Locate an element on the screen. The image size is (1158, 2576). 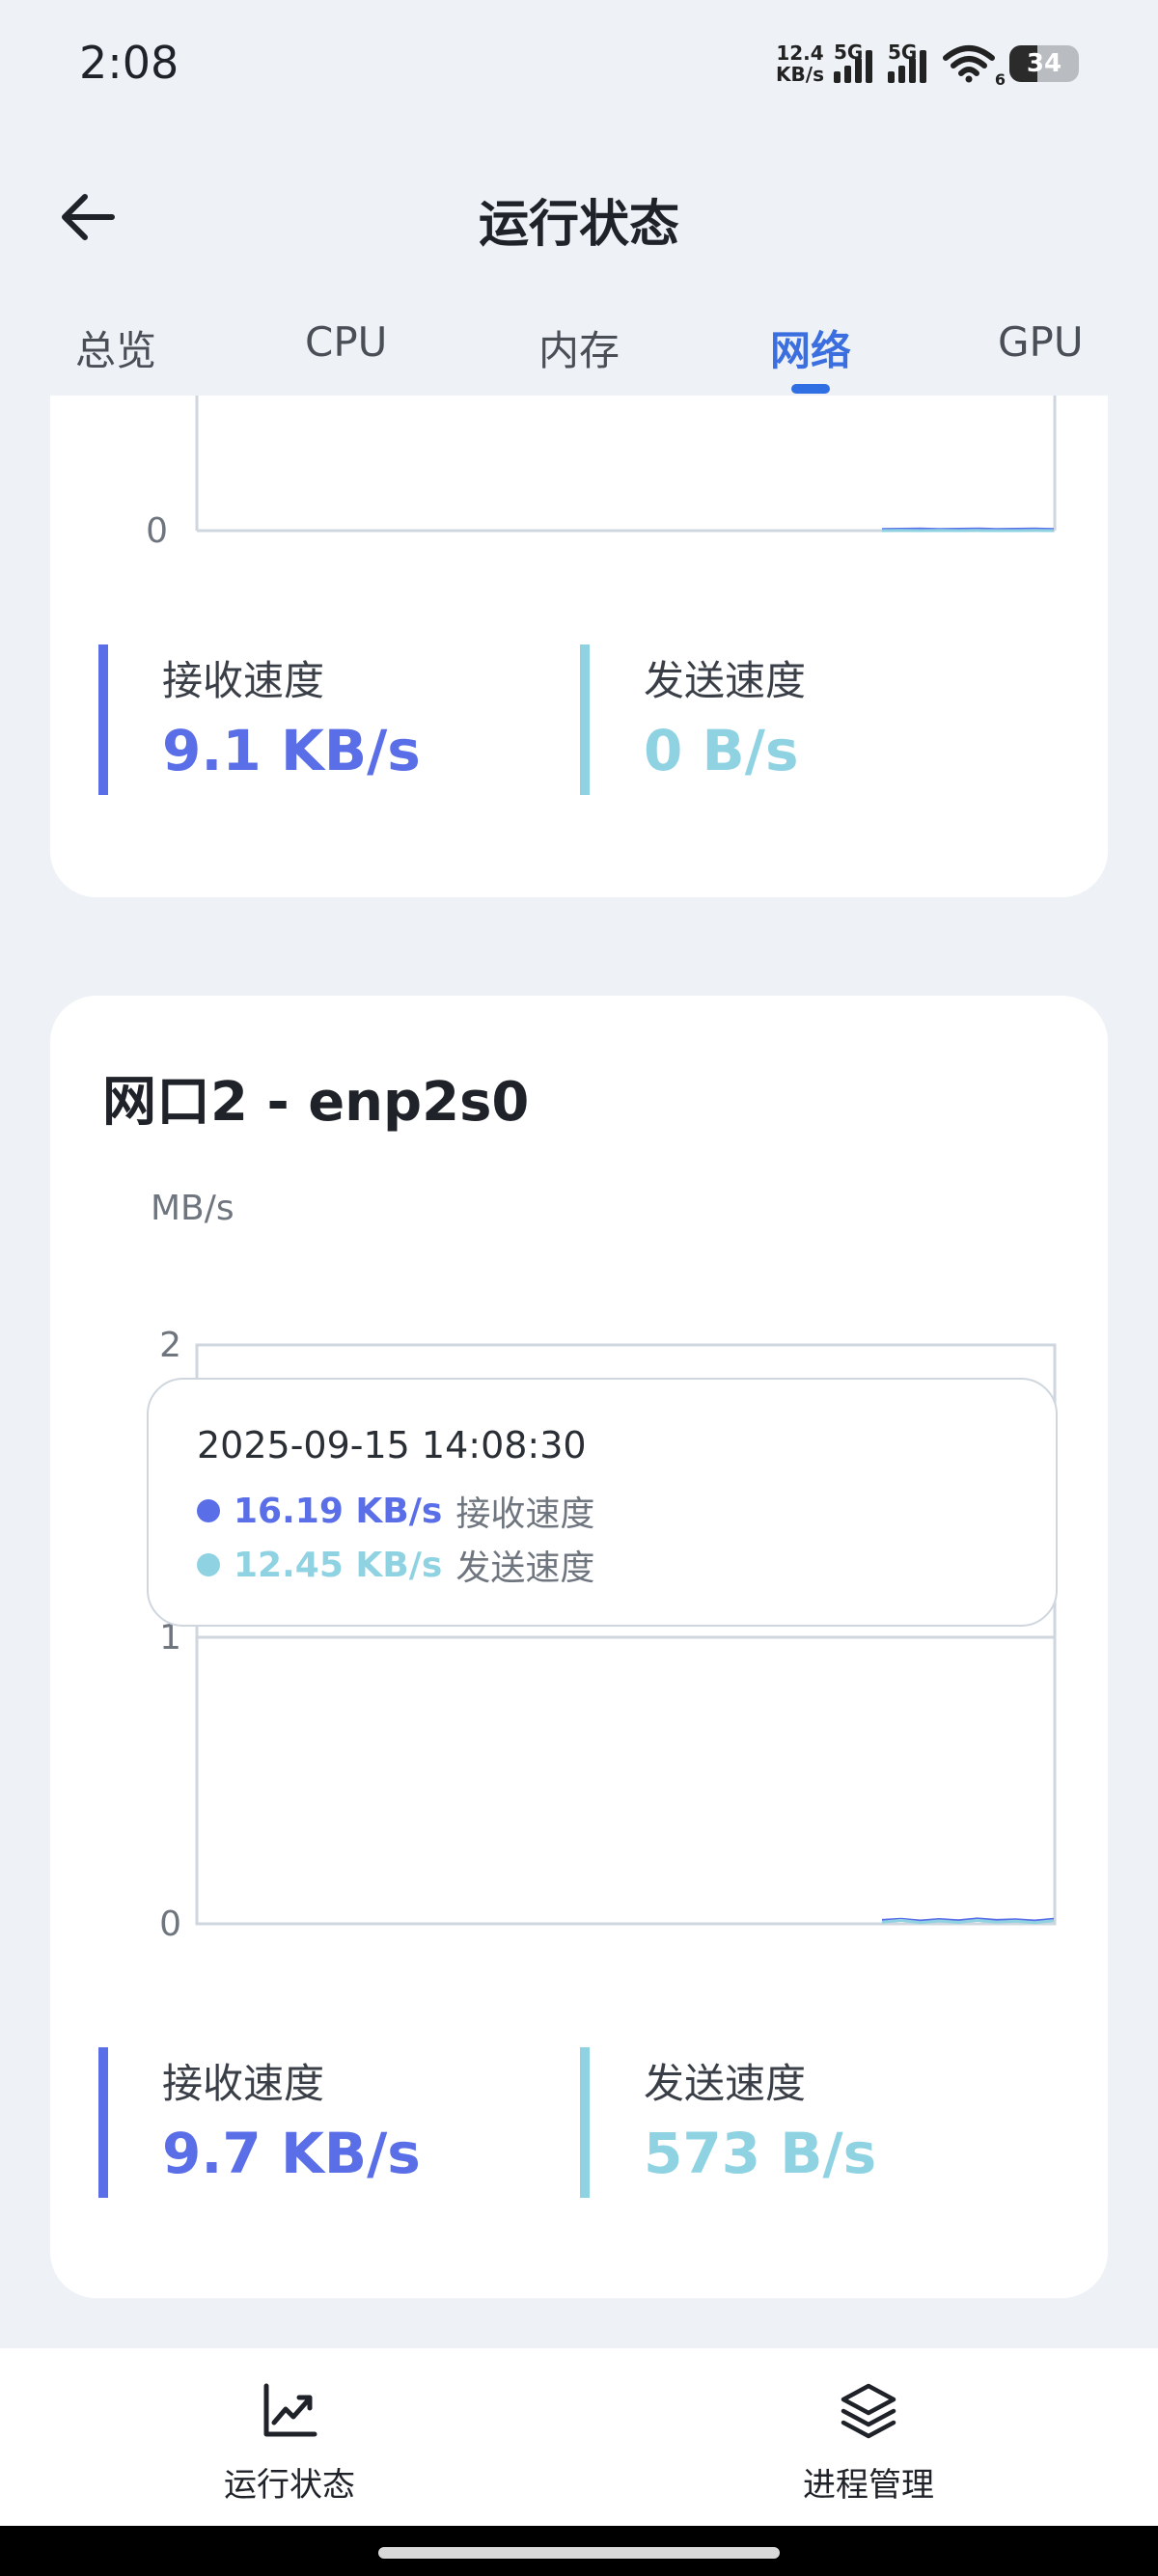
app-header: 运行状态 is located at coordinates (579, 217).